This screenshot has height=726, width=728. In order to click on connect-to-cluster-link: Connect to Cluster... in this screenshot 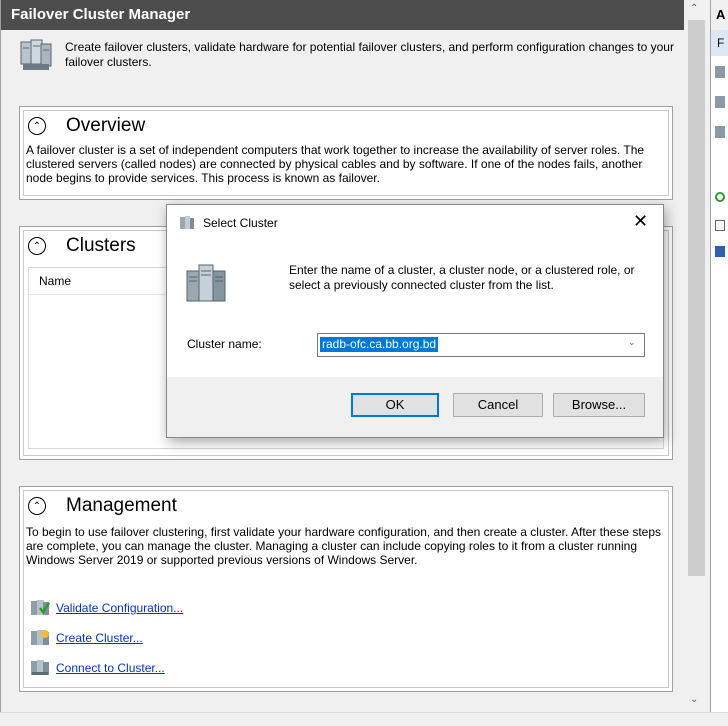, I will do `click(110, 668)`.